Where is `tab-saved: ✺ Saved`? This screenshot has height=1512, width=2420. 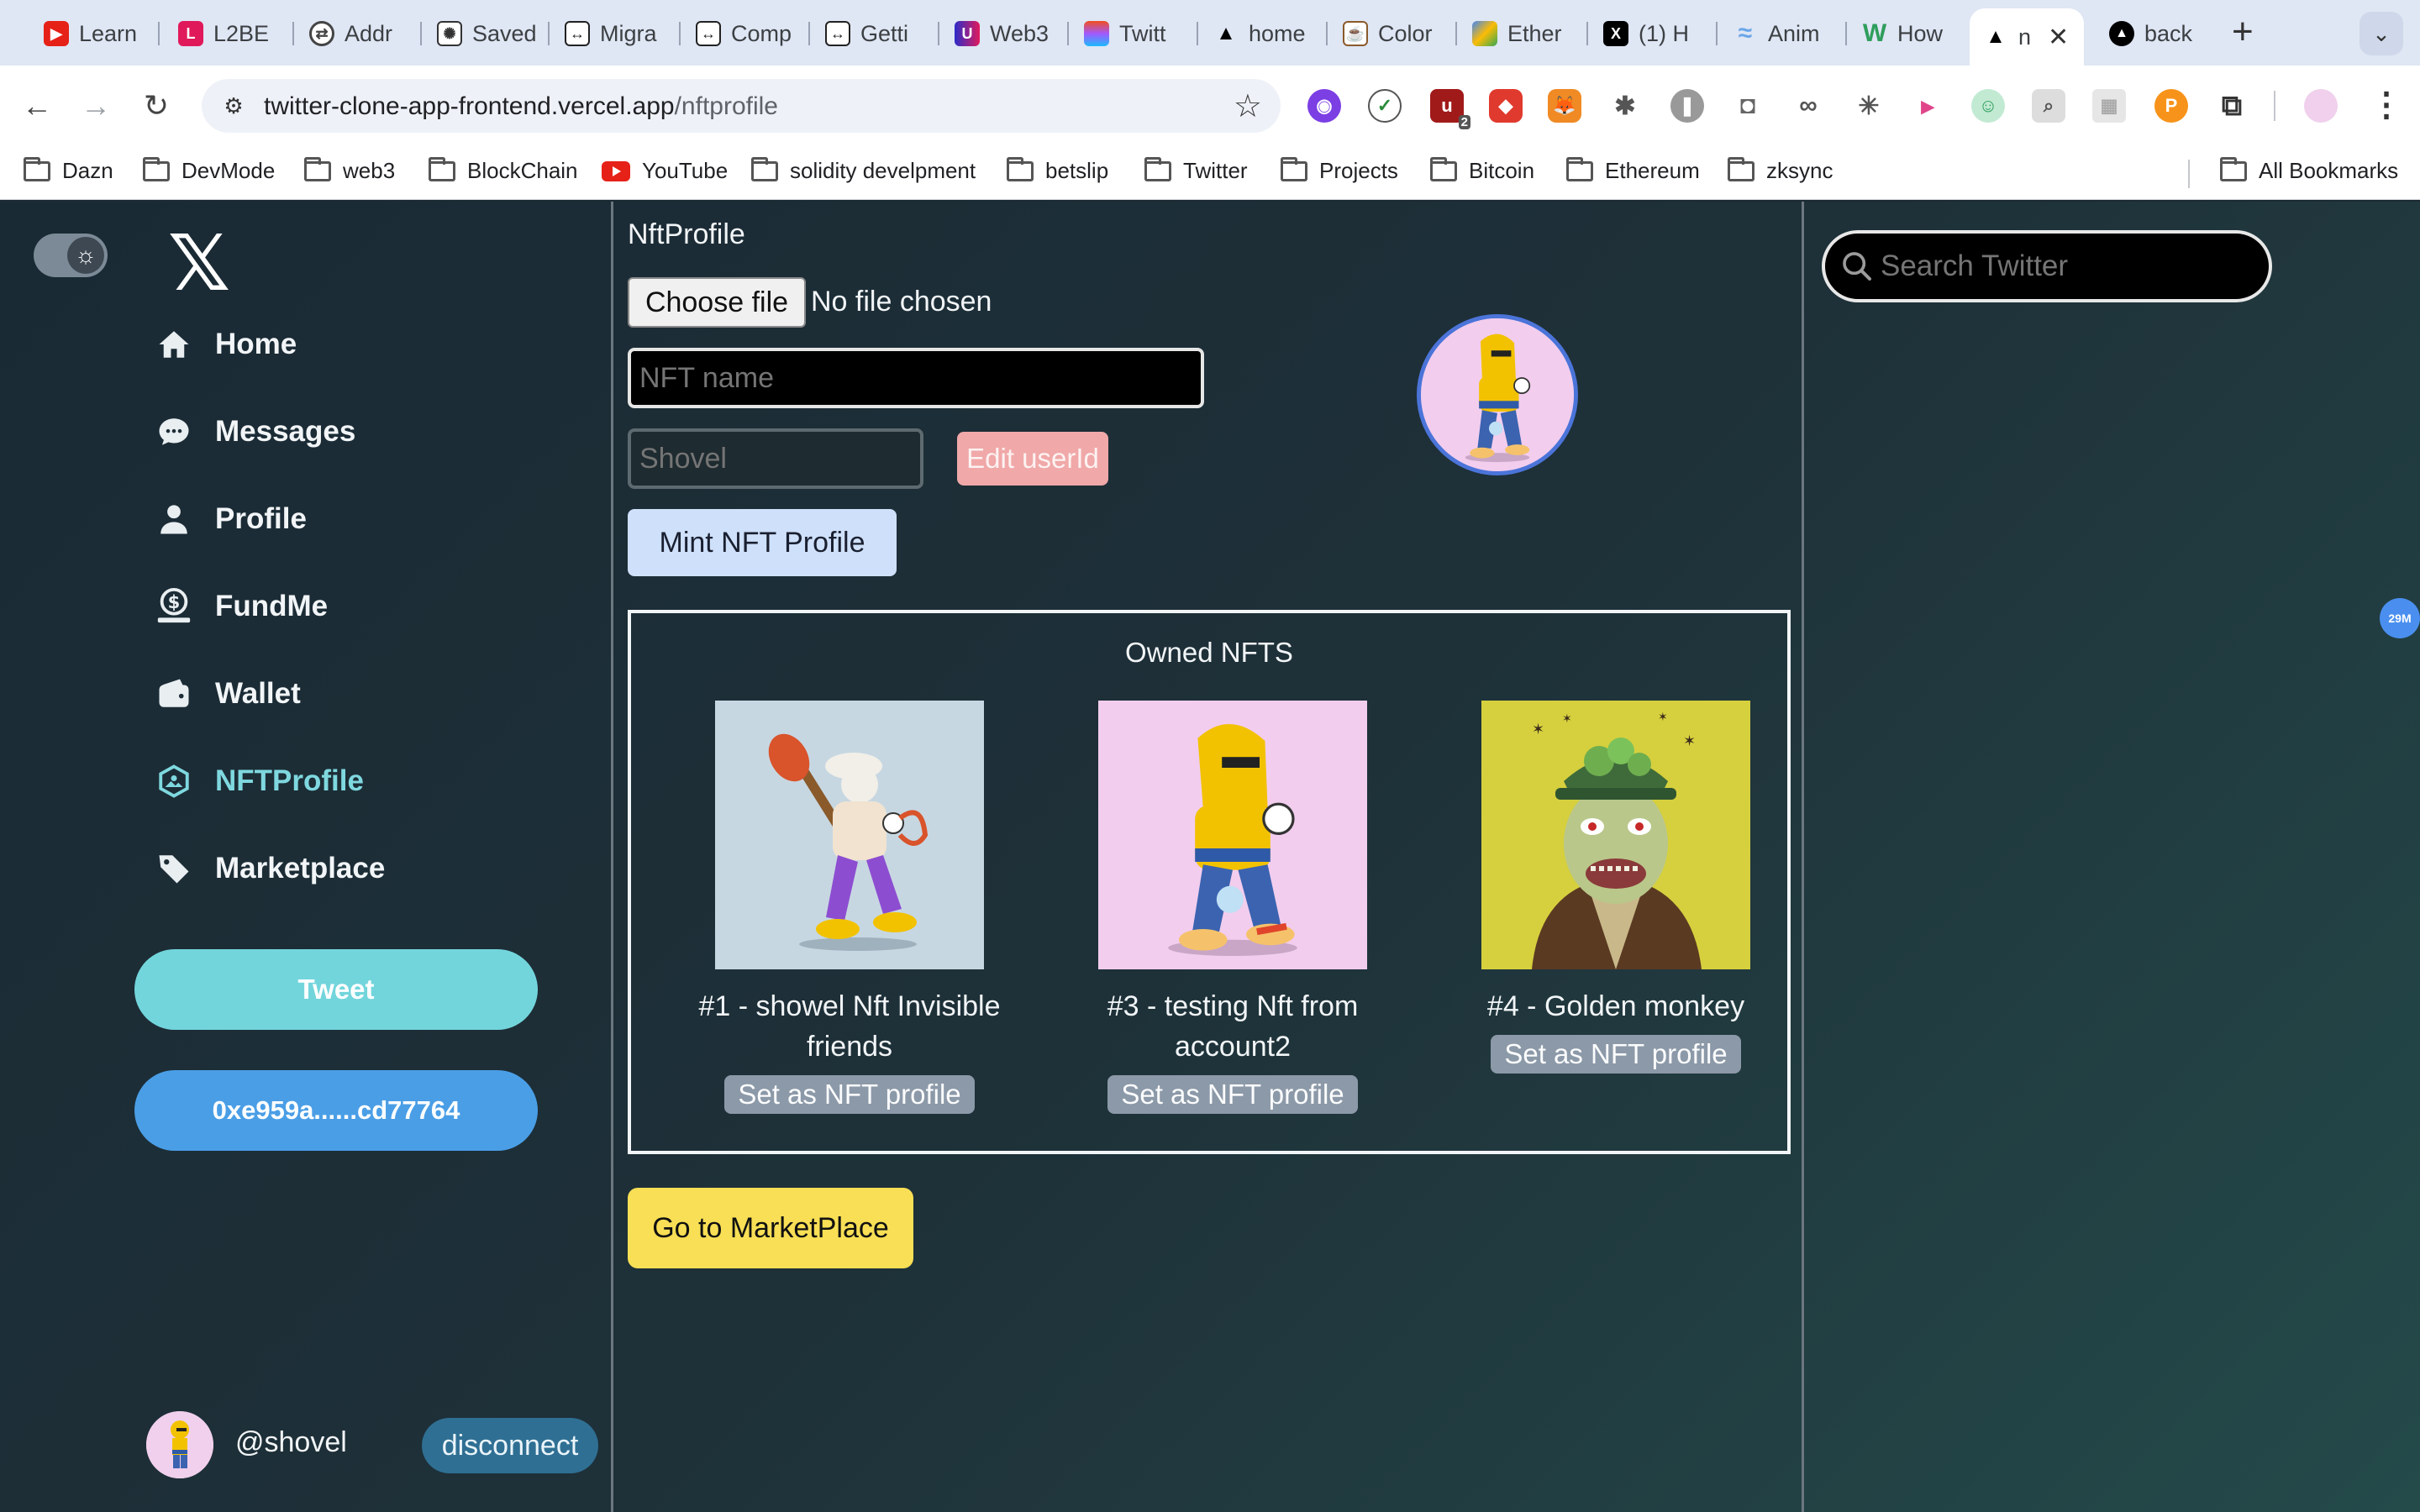
tab-saved: ✺ Saved is located at coordinates (484, 33).